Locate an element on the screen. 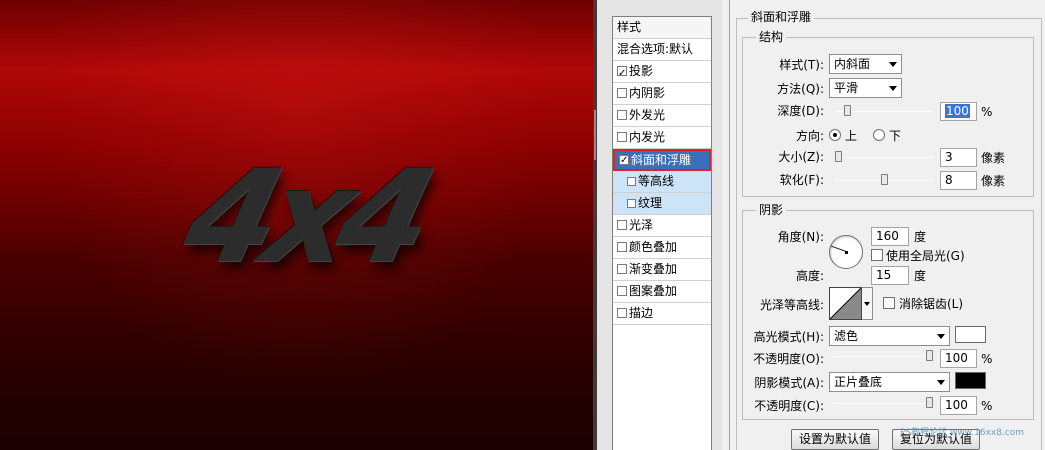 Image resolution: width=1045 pixels, height=450 pixels. style-dropdown: 内斜面 is located at coordinates (865, 64).